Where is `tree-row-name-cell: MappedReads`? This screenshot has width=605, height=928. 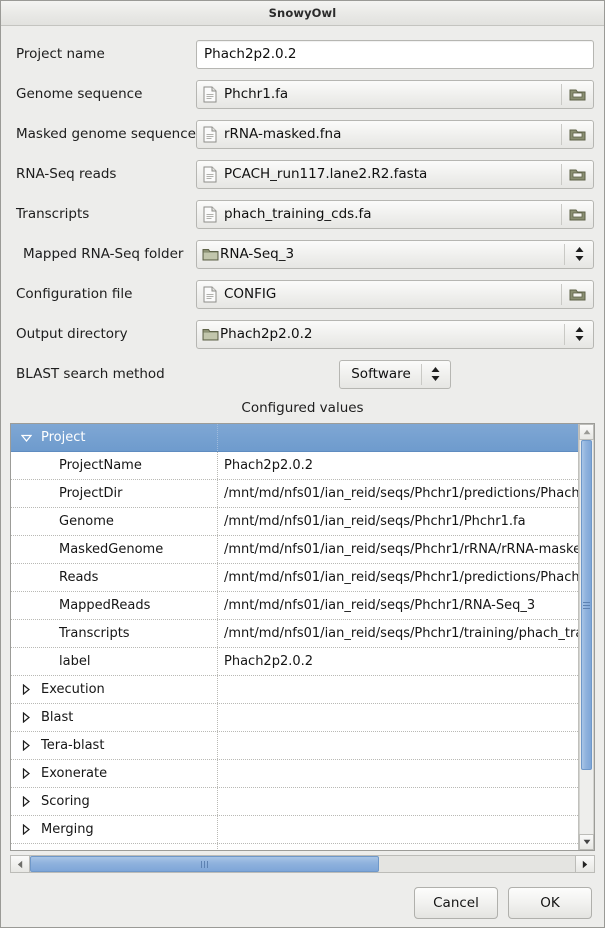 tree-row-name-cell: MappedReads is located at coordinates (114, 605).